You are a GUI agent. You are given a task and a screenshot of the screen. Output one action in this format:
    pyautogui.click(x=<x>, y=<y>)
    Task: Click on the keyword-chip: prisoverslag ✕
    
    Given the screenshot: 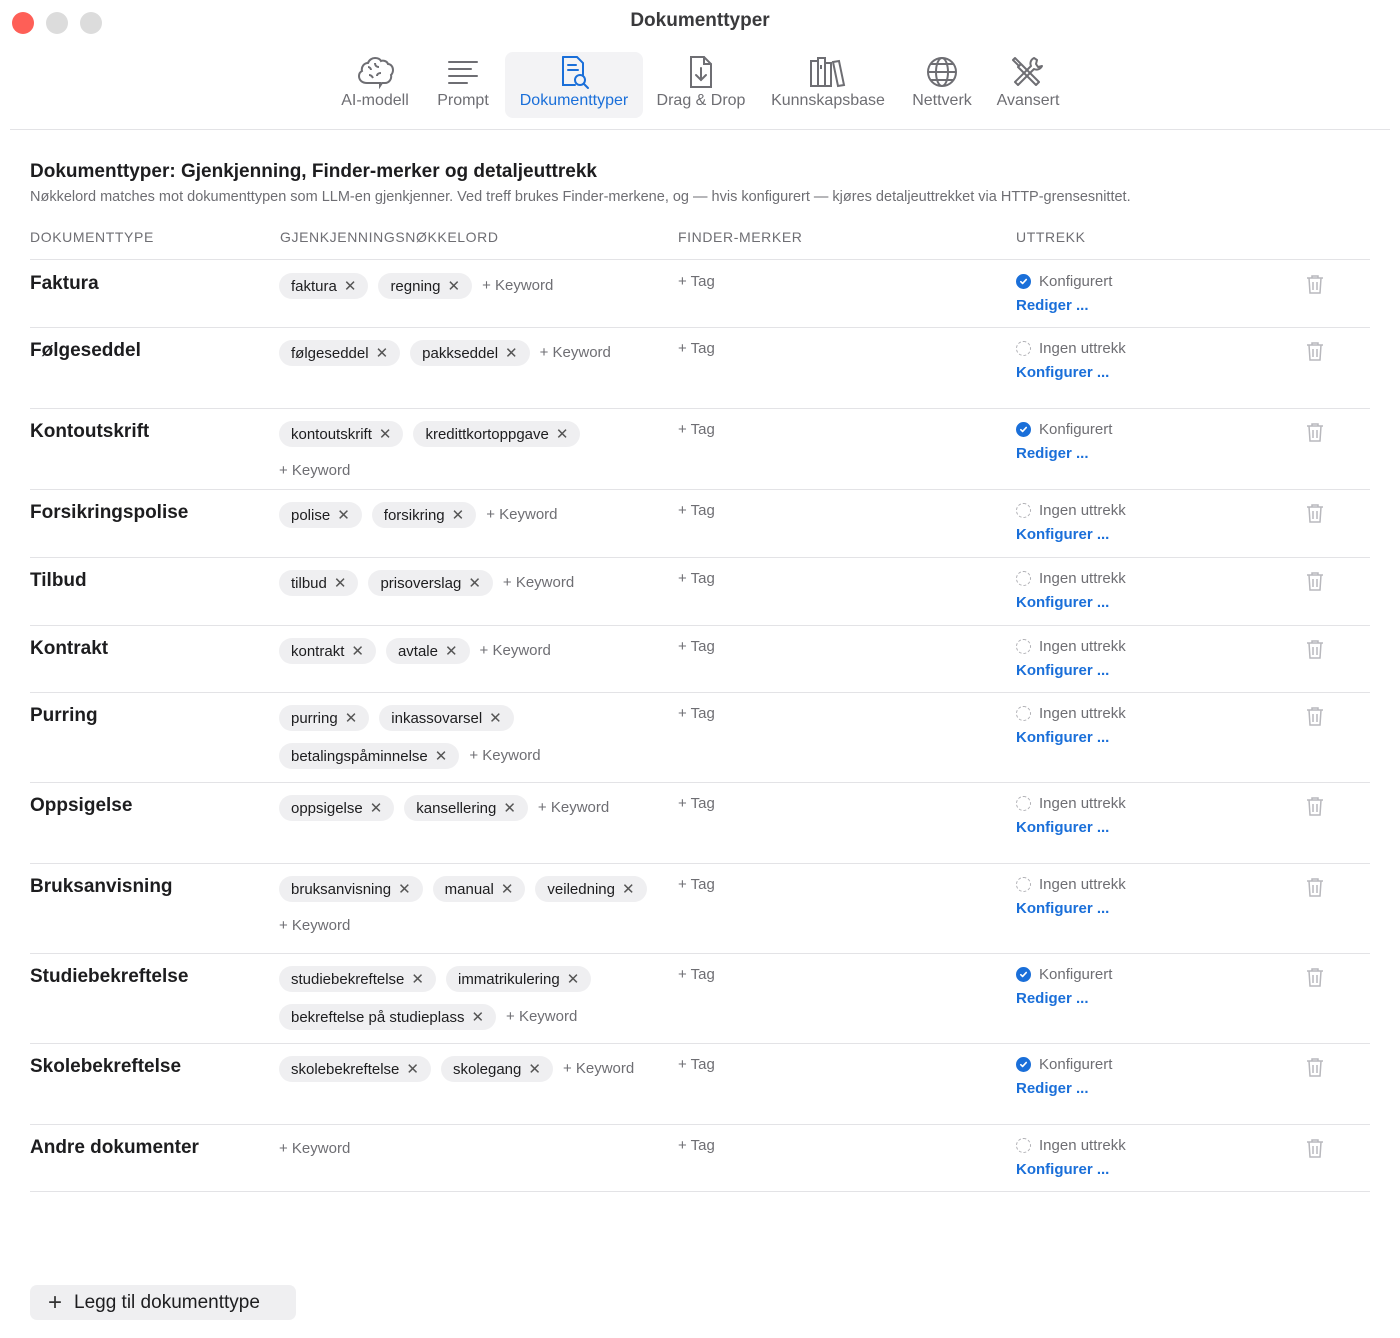 What is the action you would take?
    pyautogui.click(x=430, y=583)
    